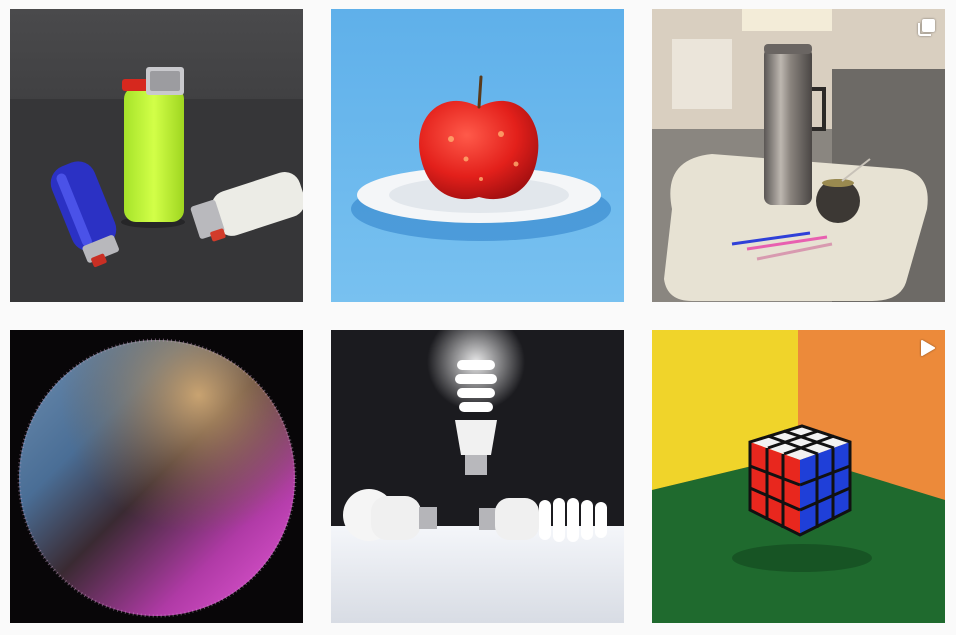 Image resolution: width=956 pixels, height=635 pixels. What do you see at coordinates (927, 348) in the screenshot?
I see `video-icon` at bounding box center [927, 348].